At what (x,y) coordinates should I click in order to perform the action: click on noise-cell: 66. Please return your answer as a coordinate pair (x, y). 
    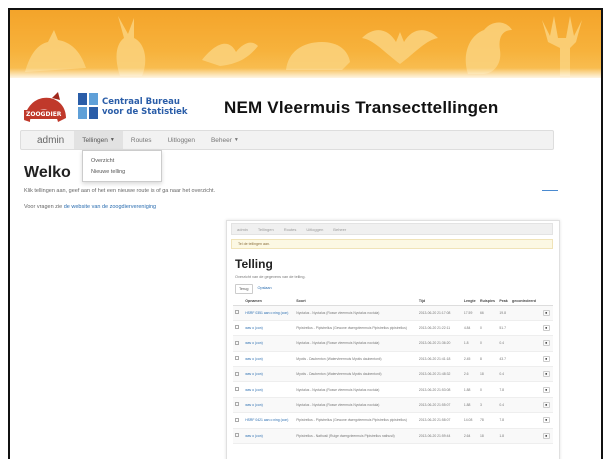
    Looking at the image, I should click on (487, 313).